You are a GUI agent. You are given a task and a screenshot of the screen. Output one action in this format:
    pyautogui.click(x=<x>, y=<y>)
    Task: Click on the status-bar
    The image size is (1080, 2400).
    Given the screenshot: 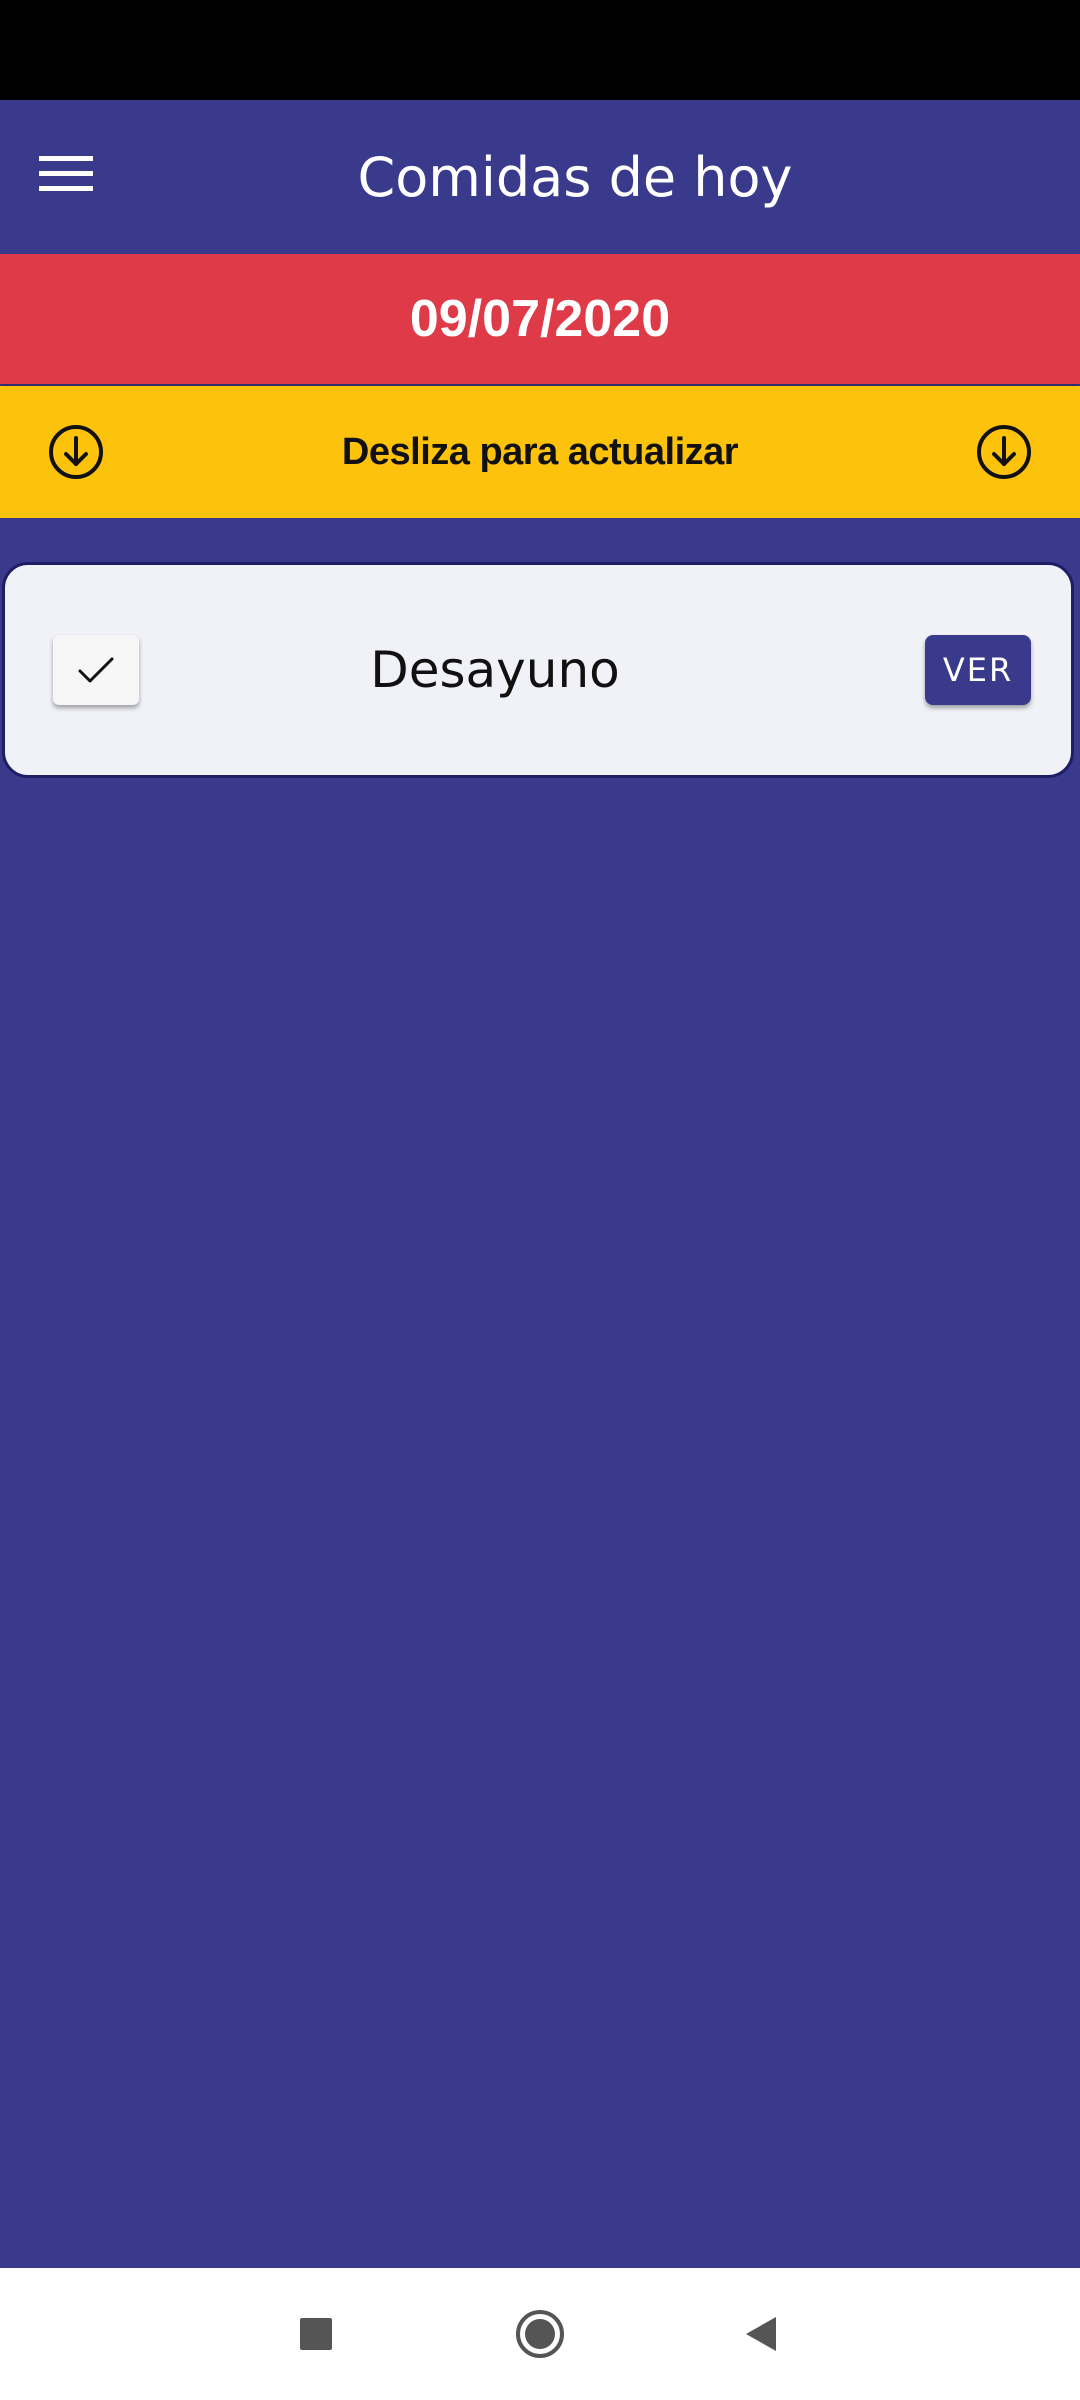 What is the action you would take?
    pyautogui.click(x=540, y=50)
    